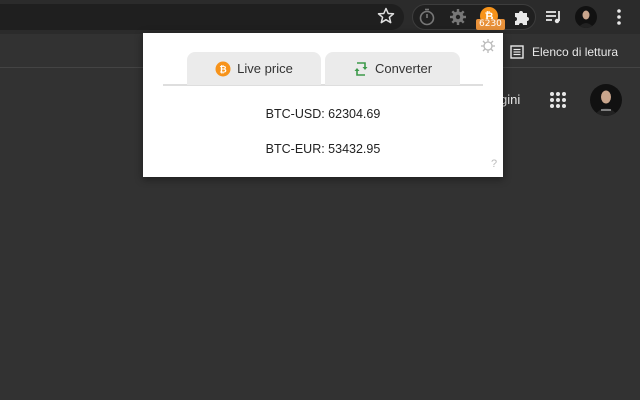 The image size is (640, 400). I want to click on reading-list-label: Elenco di lettura, so click(575, 52).